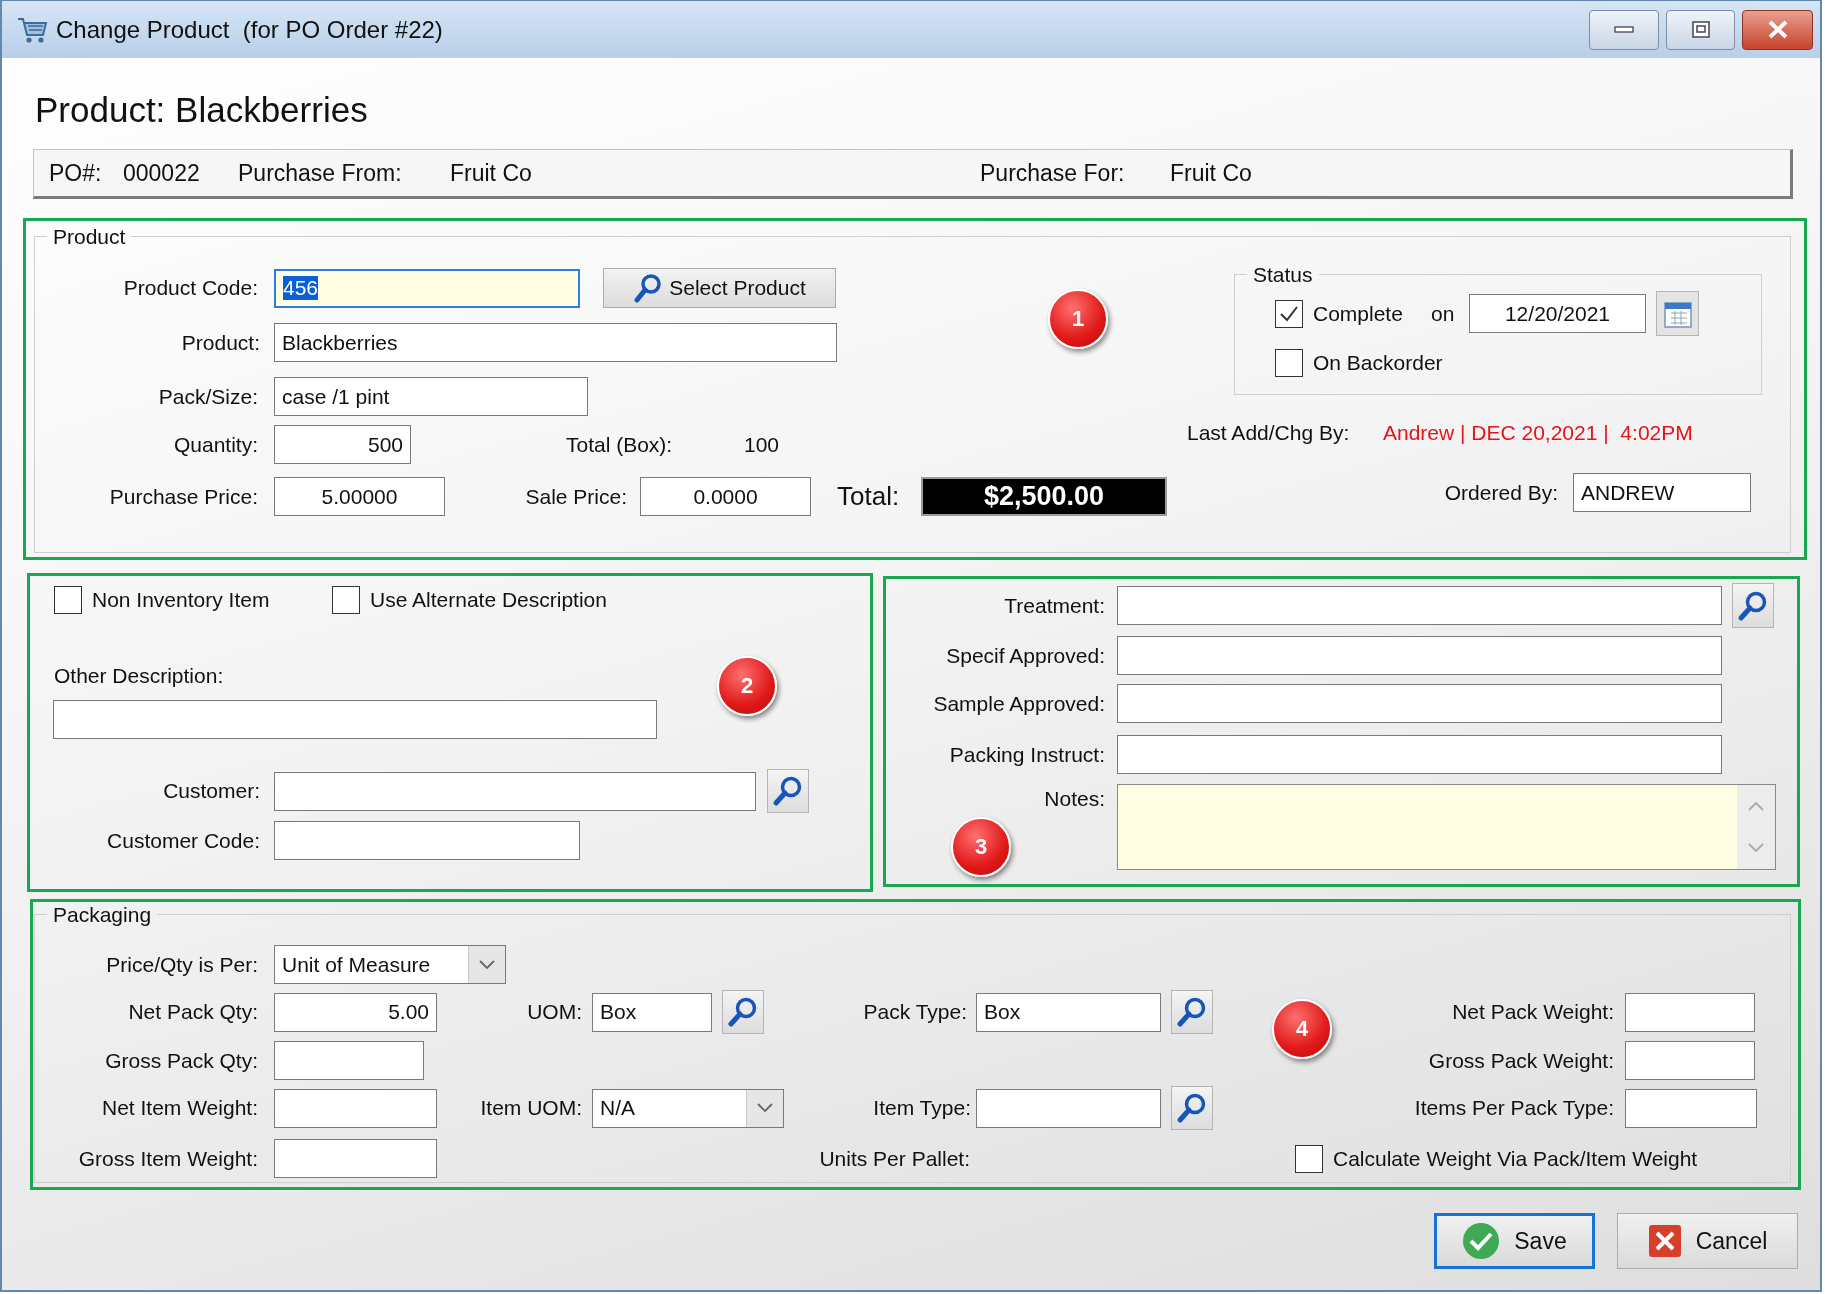 This screenshot has width=1825, height=1294. What do you see at coordinates (1777, 29) in the screenshot?
I see `close-button` at bounding box center [1777, 29].